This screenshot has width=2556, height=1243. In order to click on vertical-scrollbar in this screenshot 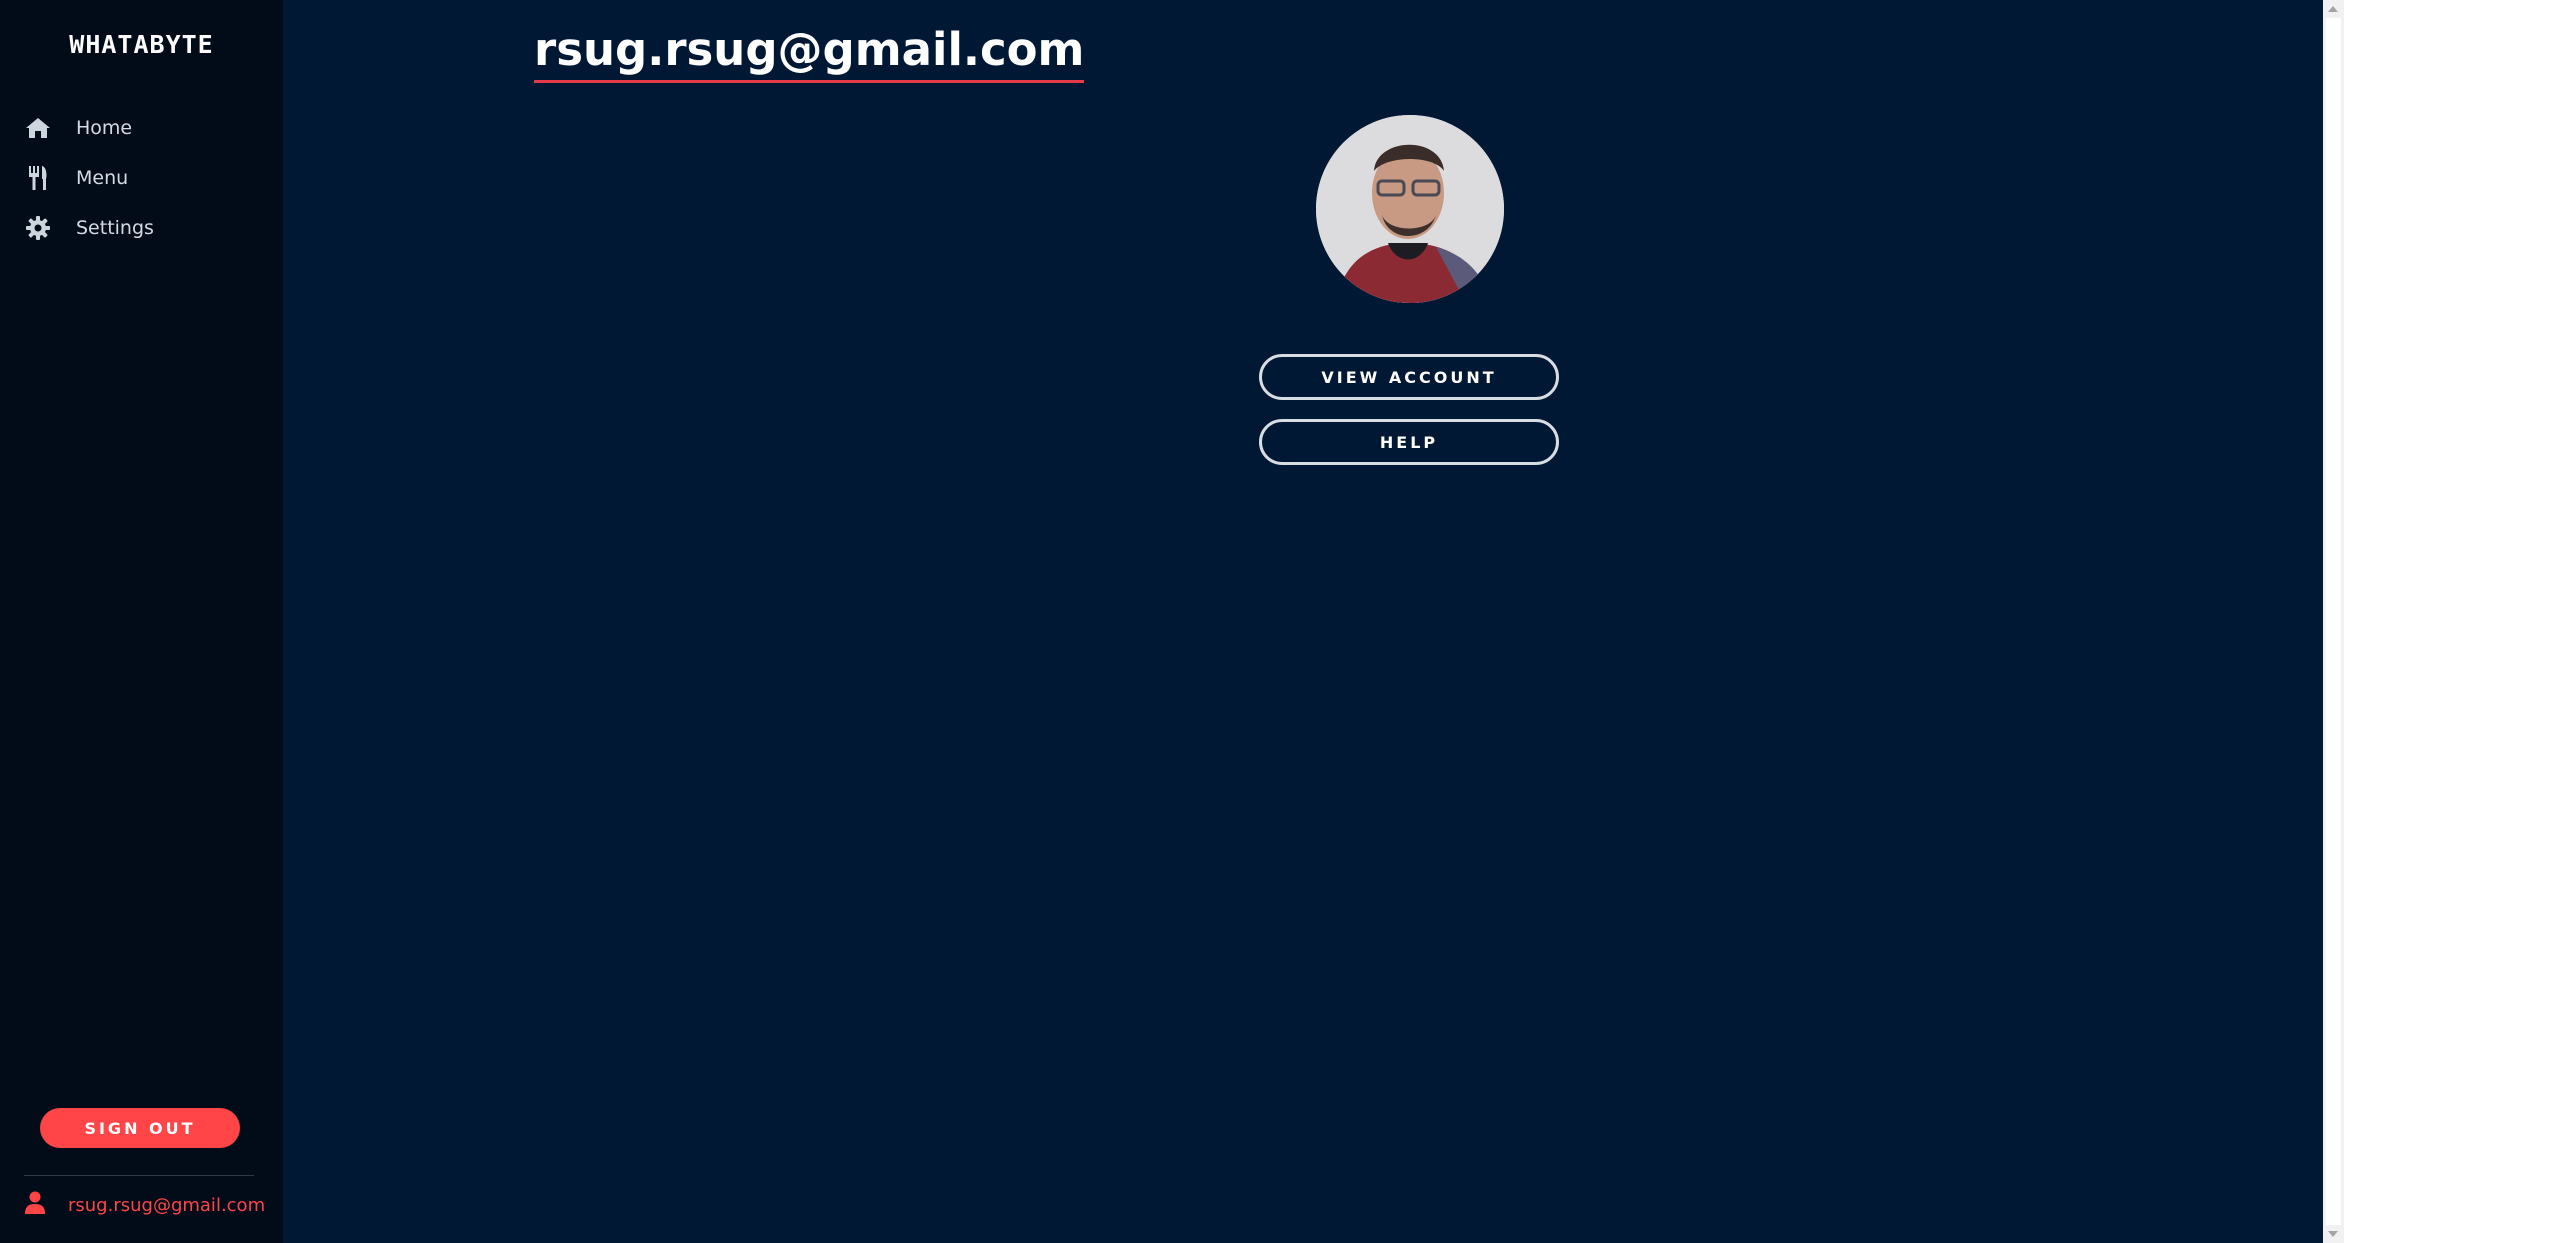, I will do `click(2333, 621)`.